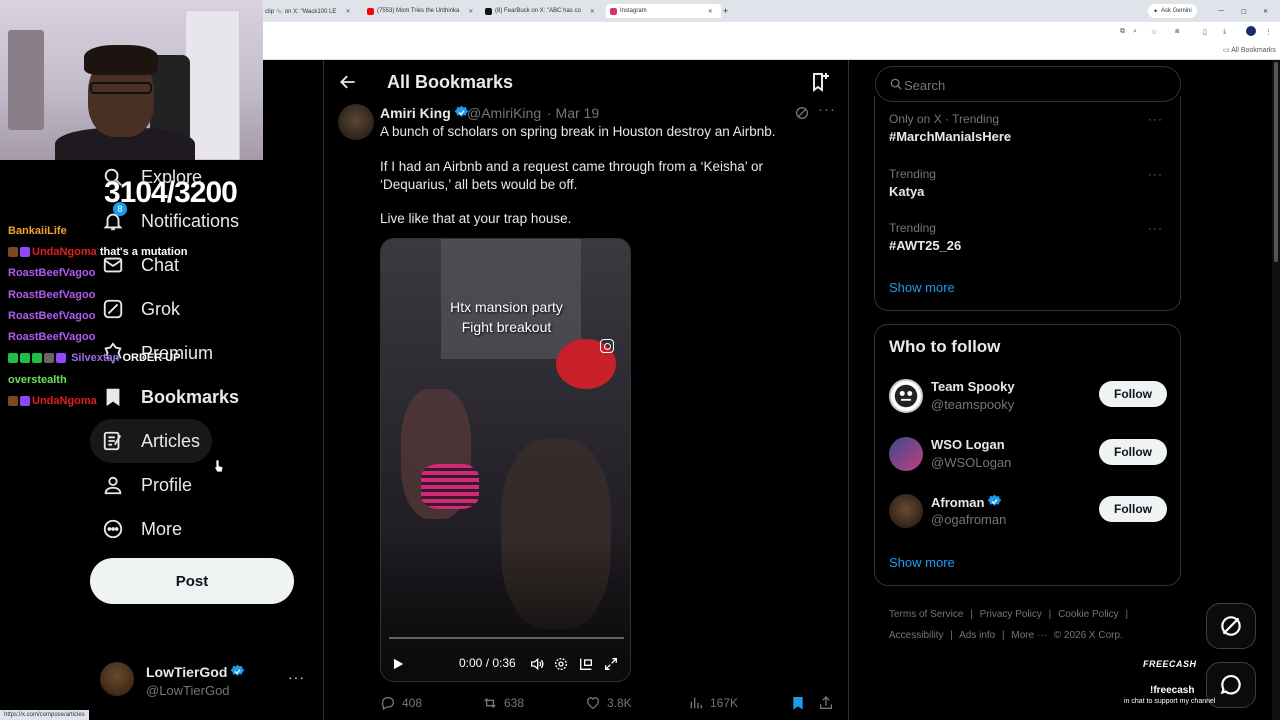  What do you see at coordinates (1265, 11) in the screenshot?
I see `window-close-icon: ✕` at bounding box center [1265, 11].